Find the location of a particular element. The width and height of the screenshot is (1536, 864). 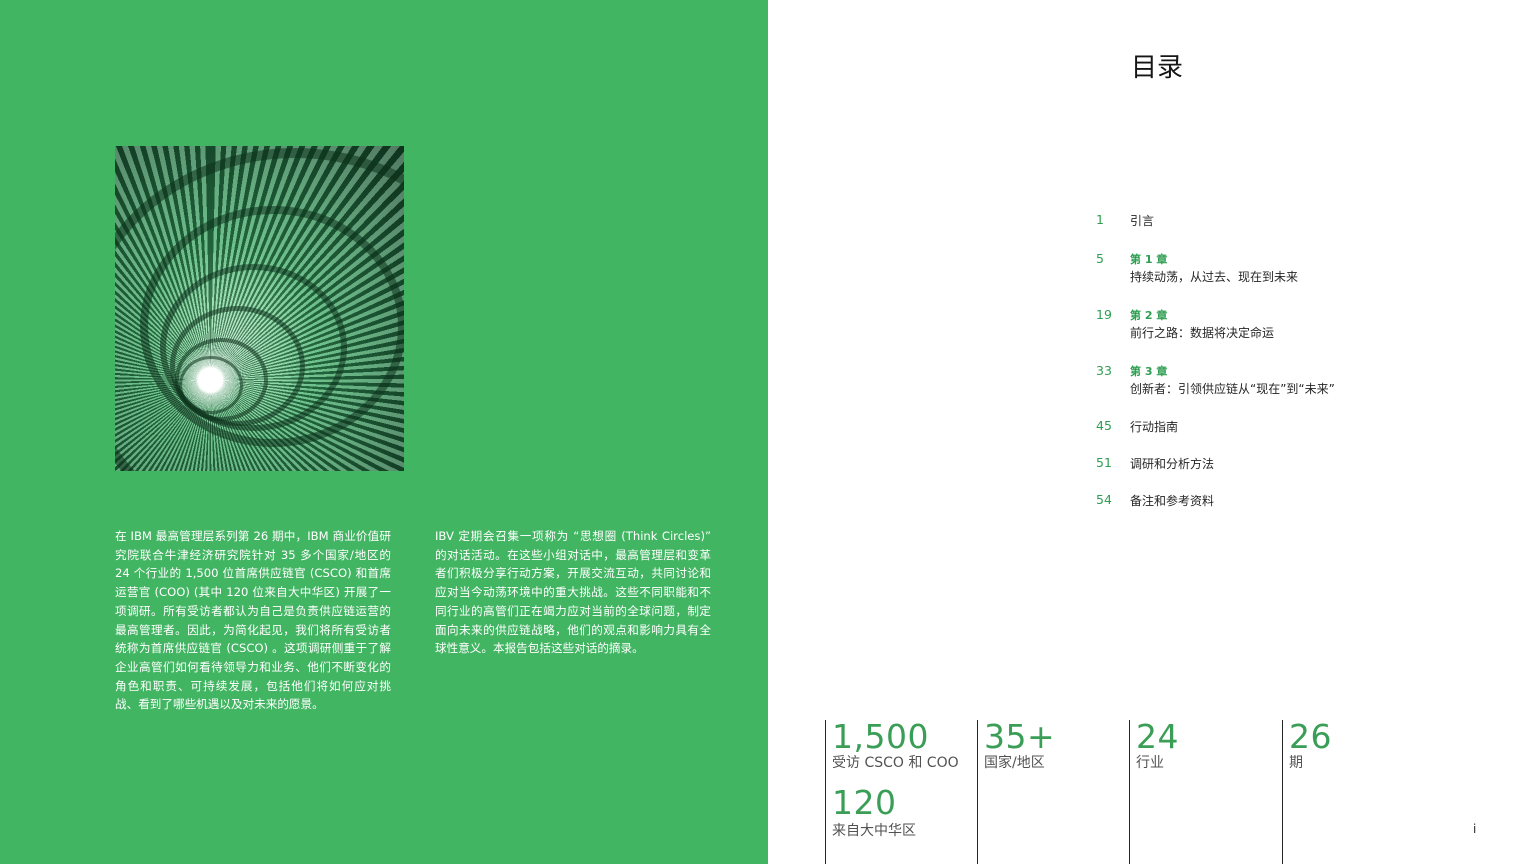

toc-page-number: 45 is located at coordinates (1104, 425).